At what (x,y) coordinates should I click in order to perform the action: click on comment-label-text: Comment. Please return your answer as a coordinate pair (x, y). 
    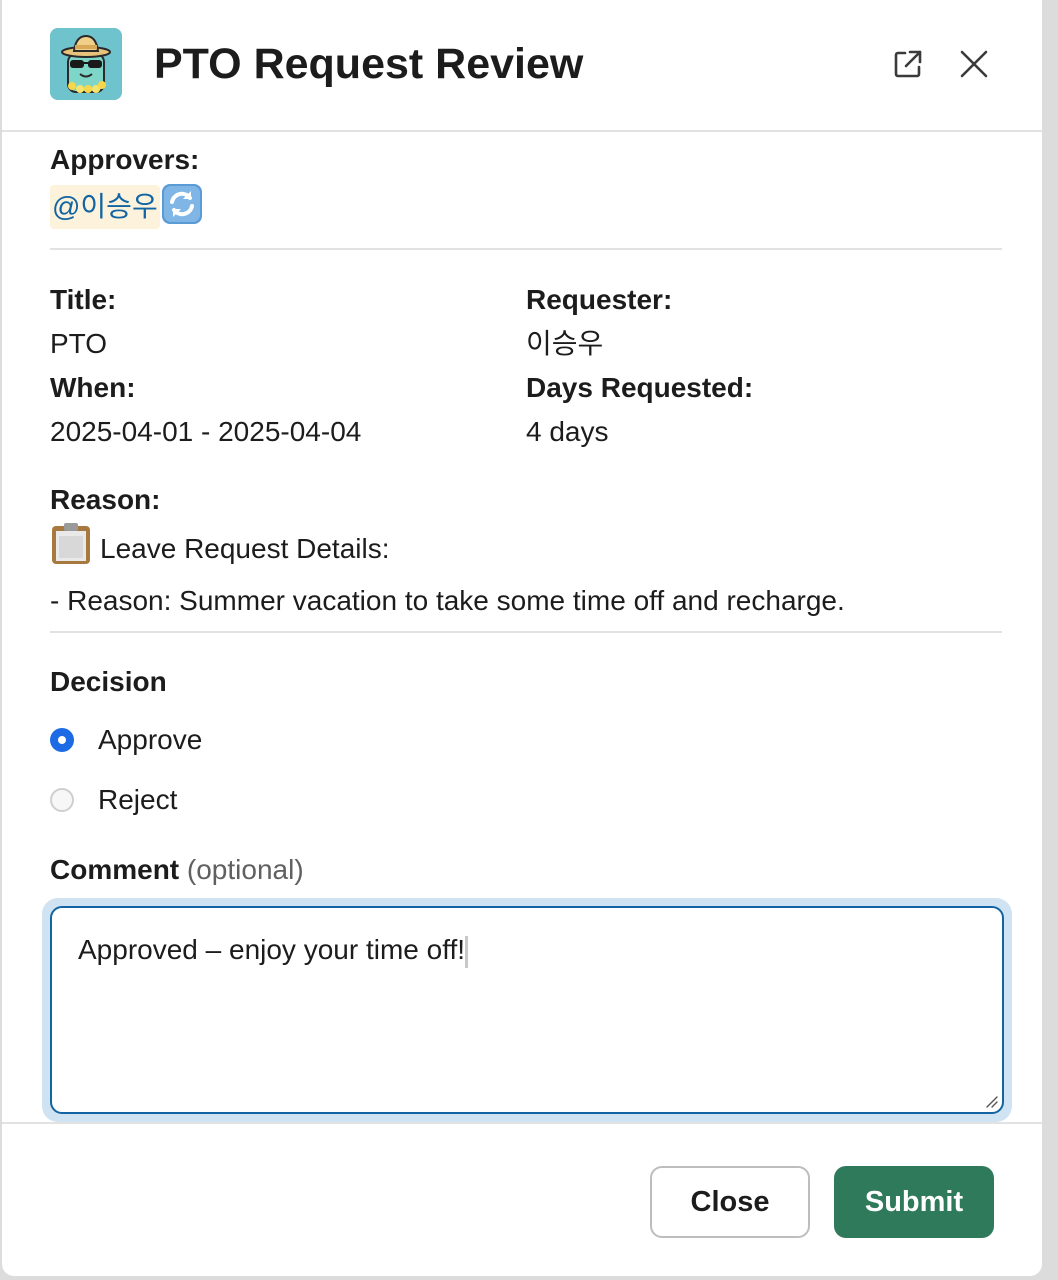
    Looking at the image, I should click on (115, 869).